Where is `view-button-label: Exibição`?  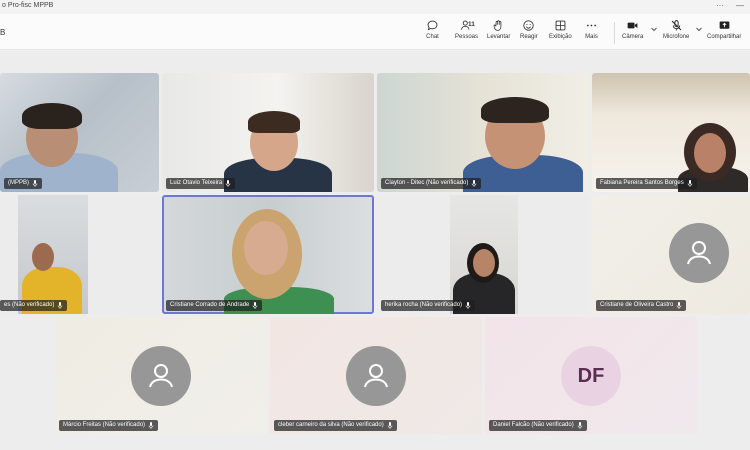
view-button-label: Exibição is located at coordinates (560, 37).